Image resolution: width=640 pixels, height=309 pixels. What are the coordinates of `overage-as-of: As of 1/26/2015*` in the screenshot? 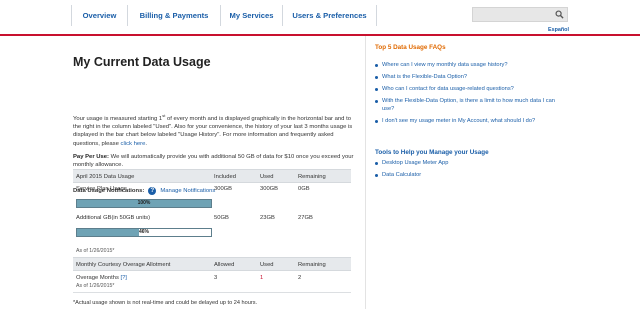 It's located at (95, 286).